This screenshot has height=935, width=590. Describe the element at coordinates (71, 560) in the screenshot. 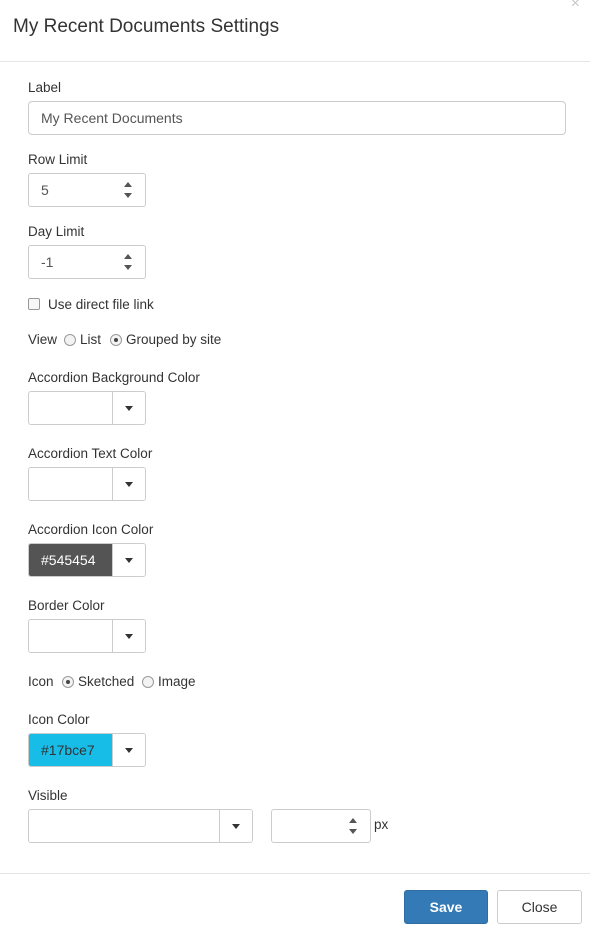

I see `accordion-icon-swatch: #545454` at that location.